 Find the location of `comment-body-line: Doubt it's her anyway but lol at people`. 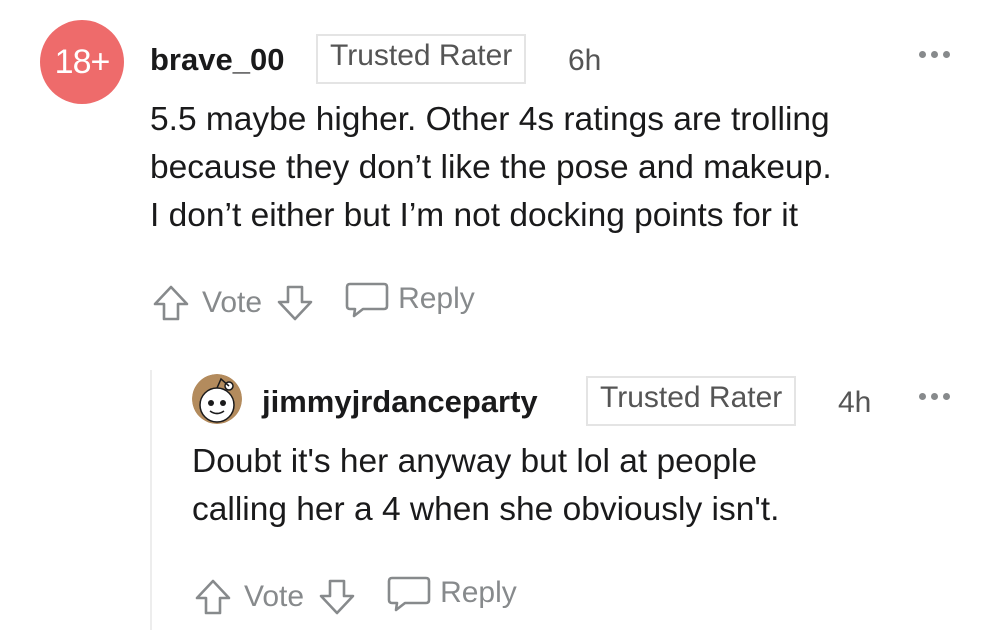

comment-body-line: Doubt it's her anyway but lol at people is located at coordinates (475, 461).